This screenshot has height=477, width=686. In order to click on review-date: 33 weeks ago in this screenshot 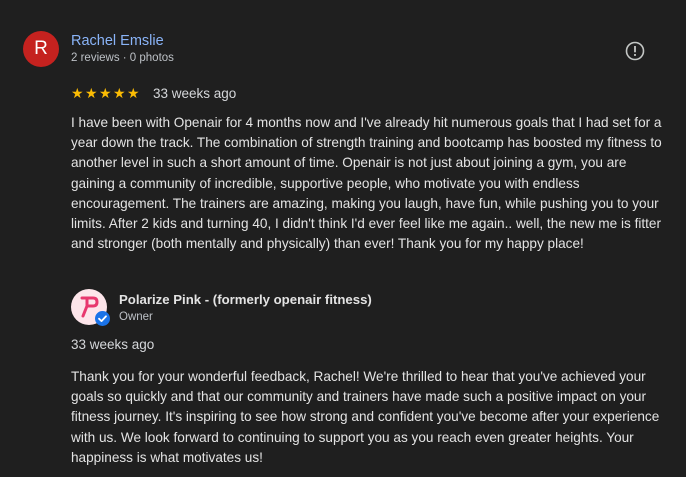, I will do `click(195, 93)`.